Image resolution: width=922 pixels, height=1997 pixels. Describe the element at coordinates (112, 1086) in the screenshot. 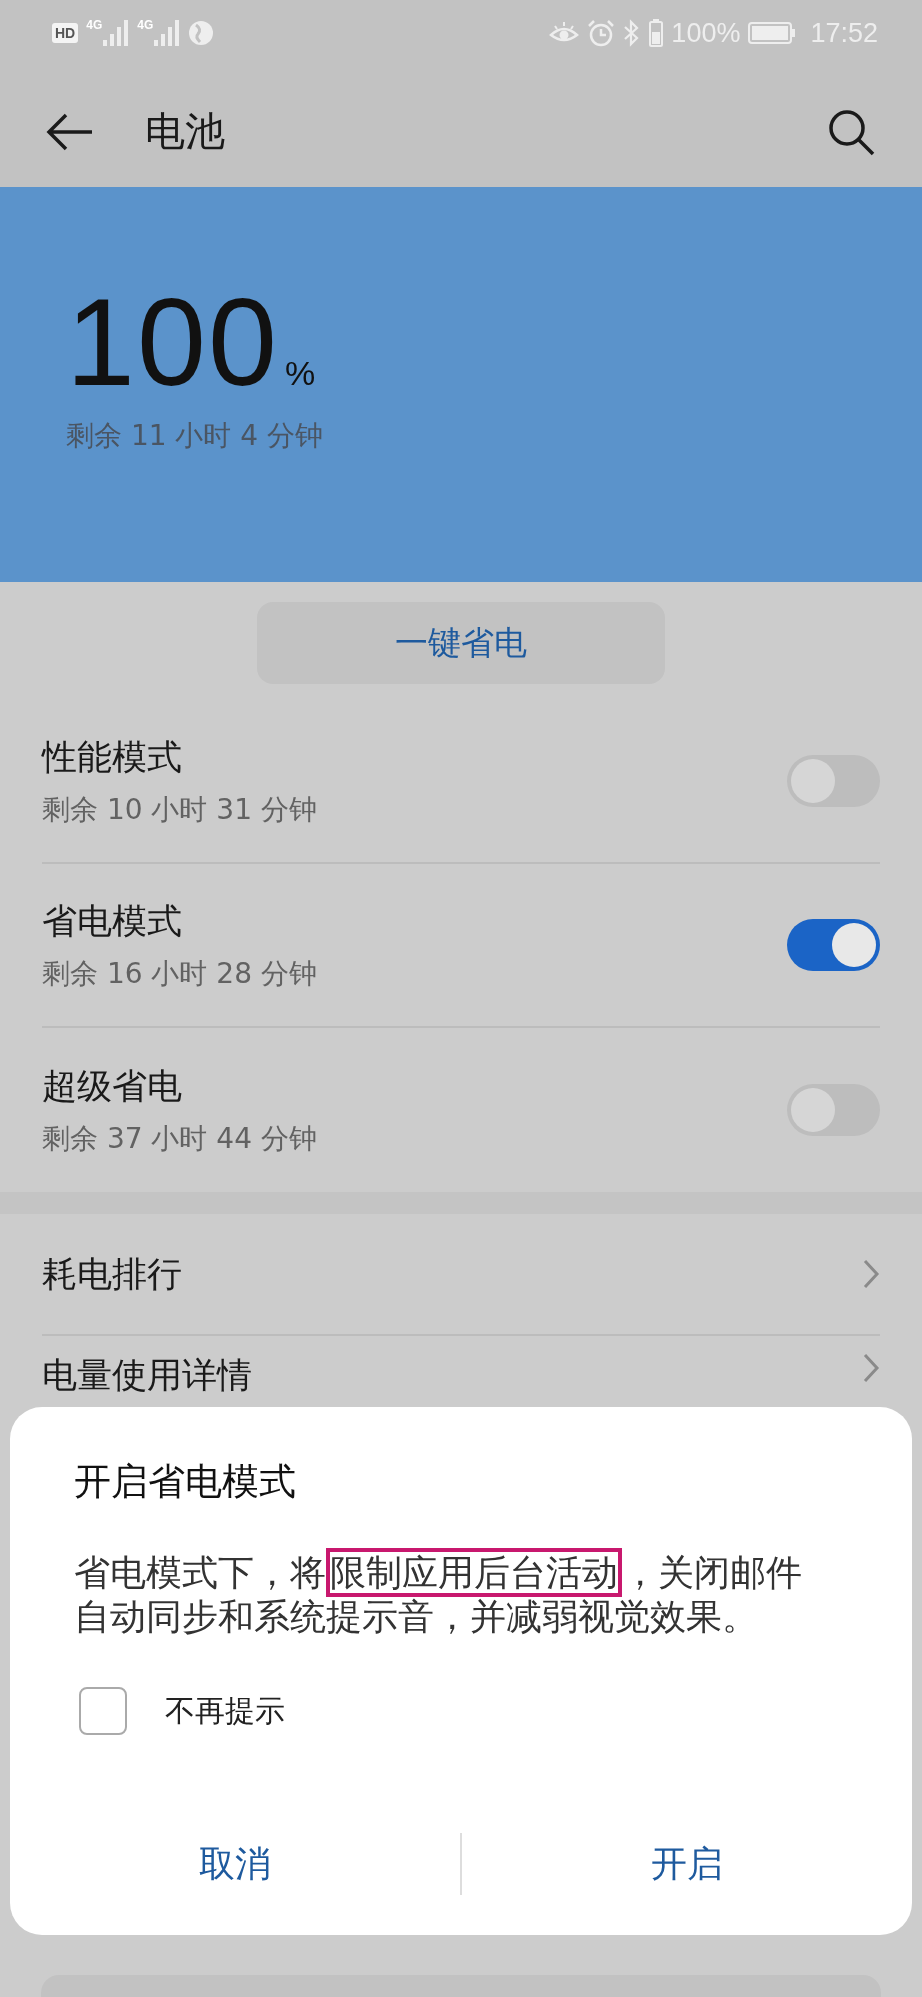

I see `mode-title: 超级省电` at that location.